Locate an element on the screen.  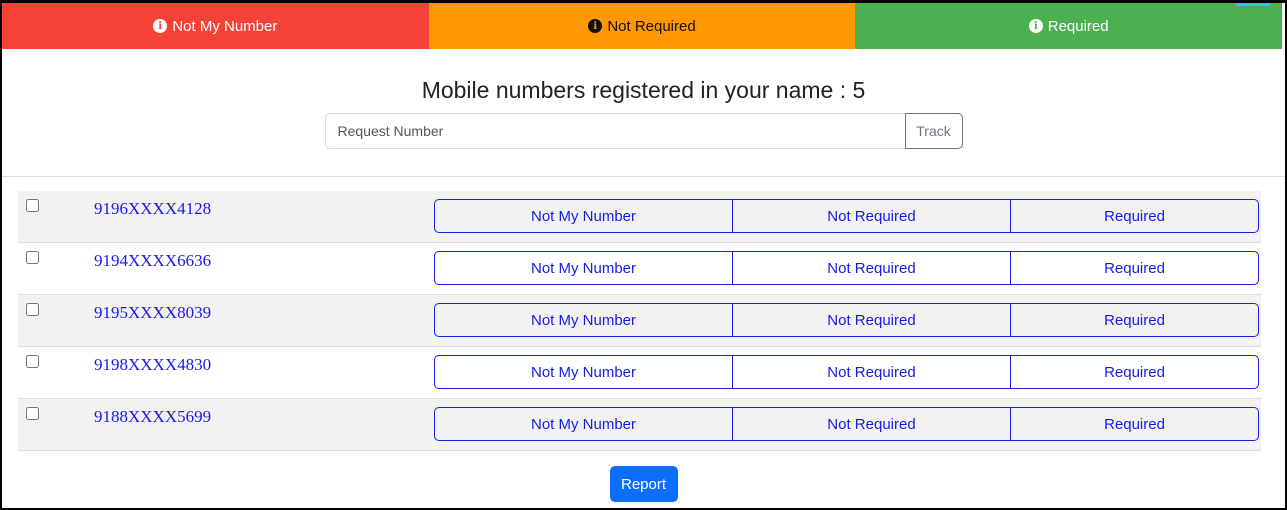
legend-label: Not My Number is located at coordinates (225, 26).